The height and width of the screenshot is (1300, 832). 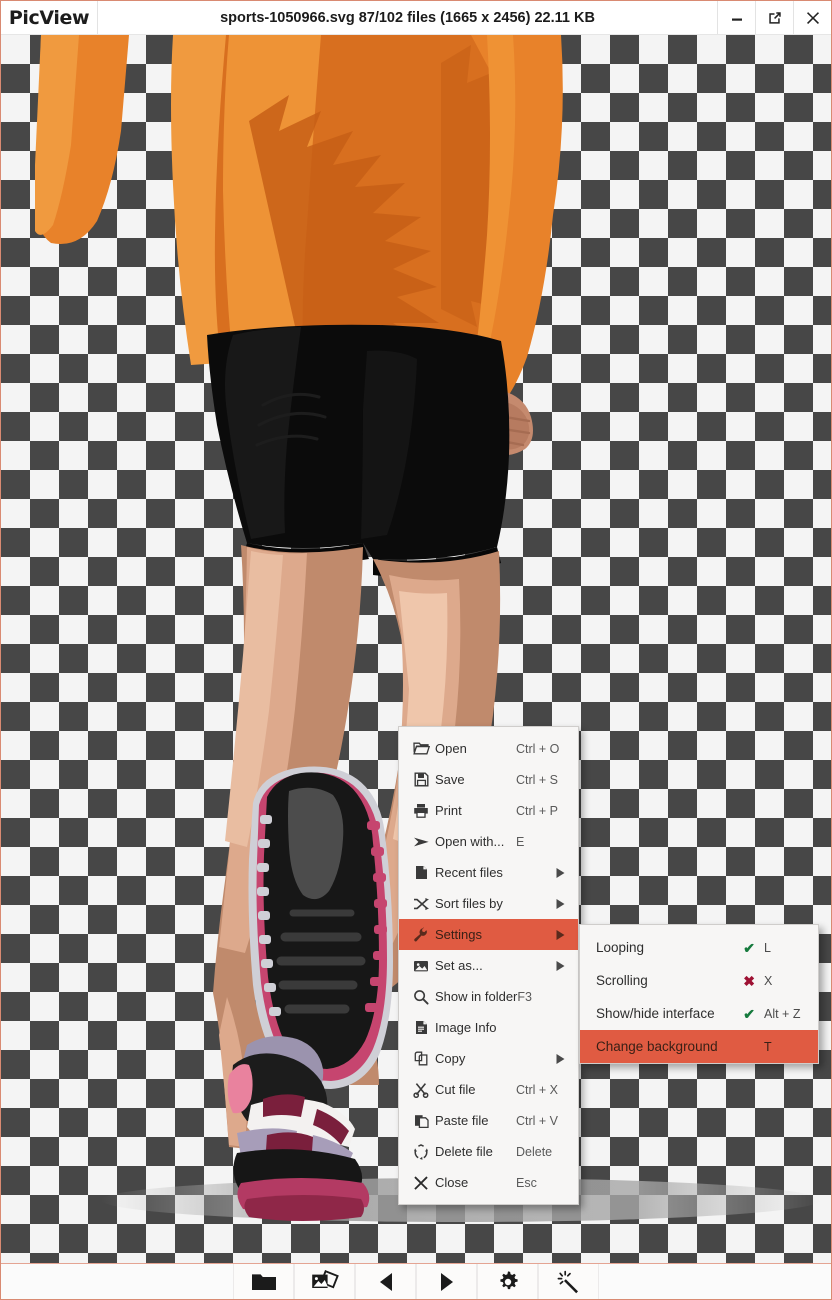 What do you see at coordinates (534, 1151) in the screenshot?
I see `menu-item-accel: Delete` at bounding box center [534, 1151].